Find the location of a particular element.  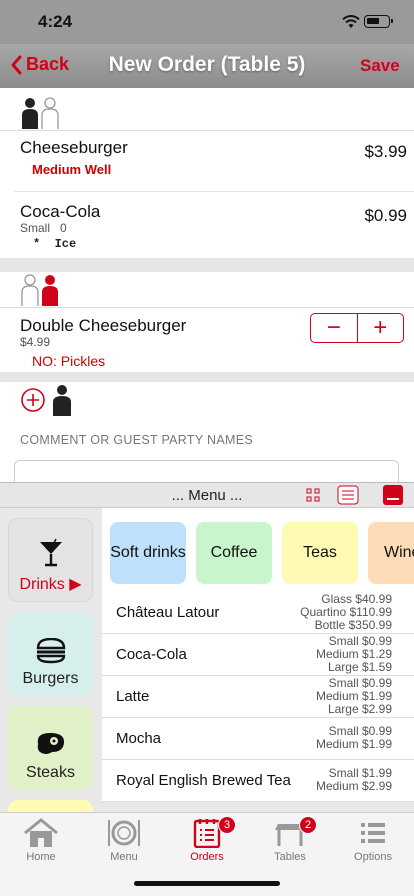

category-list: Drinks ▶ Burgers Steaks is located at coordinates (51, 660).